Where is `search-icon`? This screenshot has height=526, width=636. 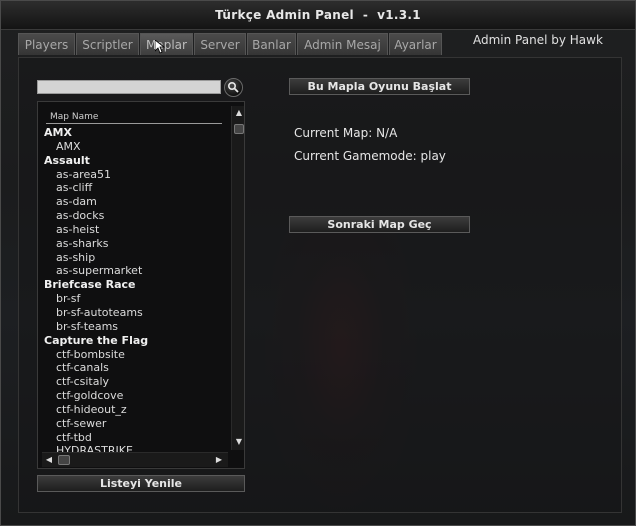 search-icon is located at coordinates (233, 87).